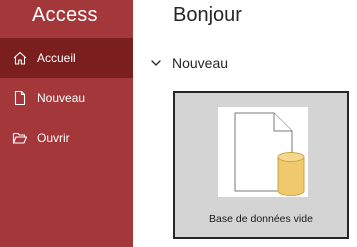 The height and width of the screenshot is (247, 357). Describe the element at coordinates (61, 98) in the screenshot. I see `sidebar-item-label: Nouveau` at that location.